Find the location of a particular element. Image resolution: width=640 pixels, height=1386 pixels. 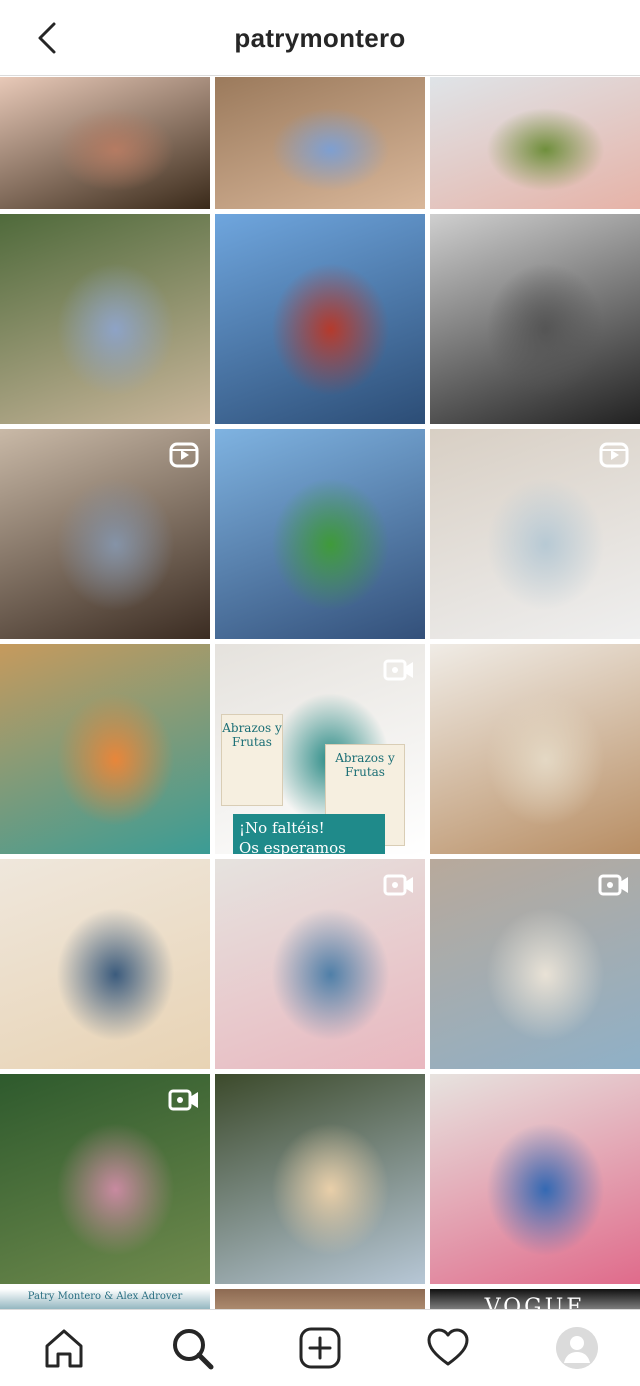

book-cover: Abrazos y Frutas is located at coordinates (252, 760).